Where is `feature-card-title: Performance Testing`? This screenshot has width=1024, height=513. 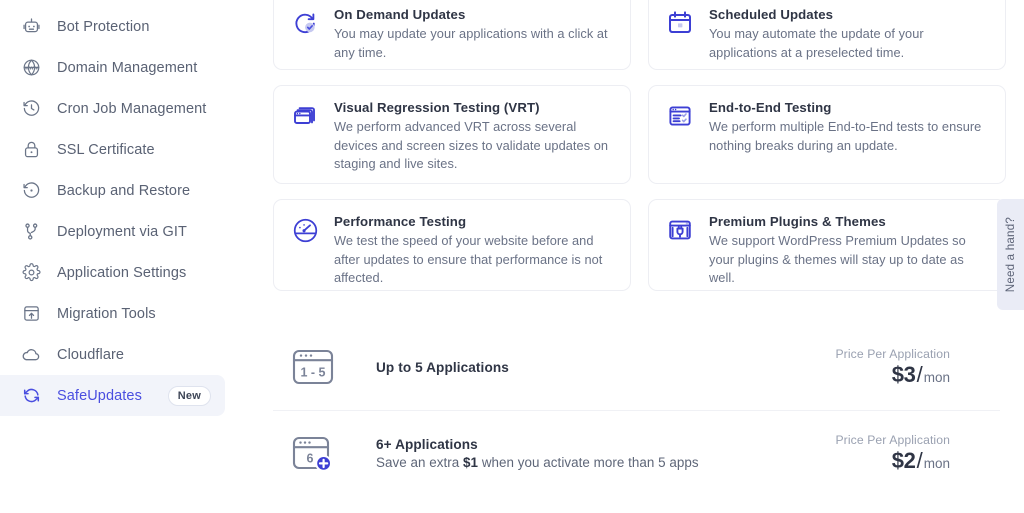
feature-card-title: Performance Testing is located at coordinates (400, 221).